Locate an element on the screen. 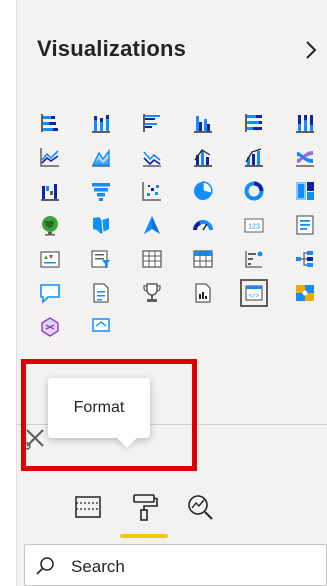 The image size is (327, 586). pie-chart-icon is located at coordinates (202, 191).